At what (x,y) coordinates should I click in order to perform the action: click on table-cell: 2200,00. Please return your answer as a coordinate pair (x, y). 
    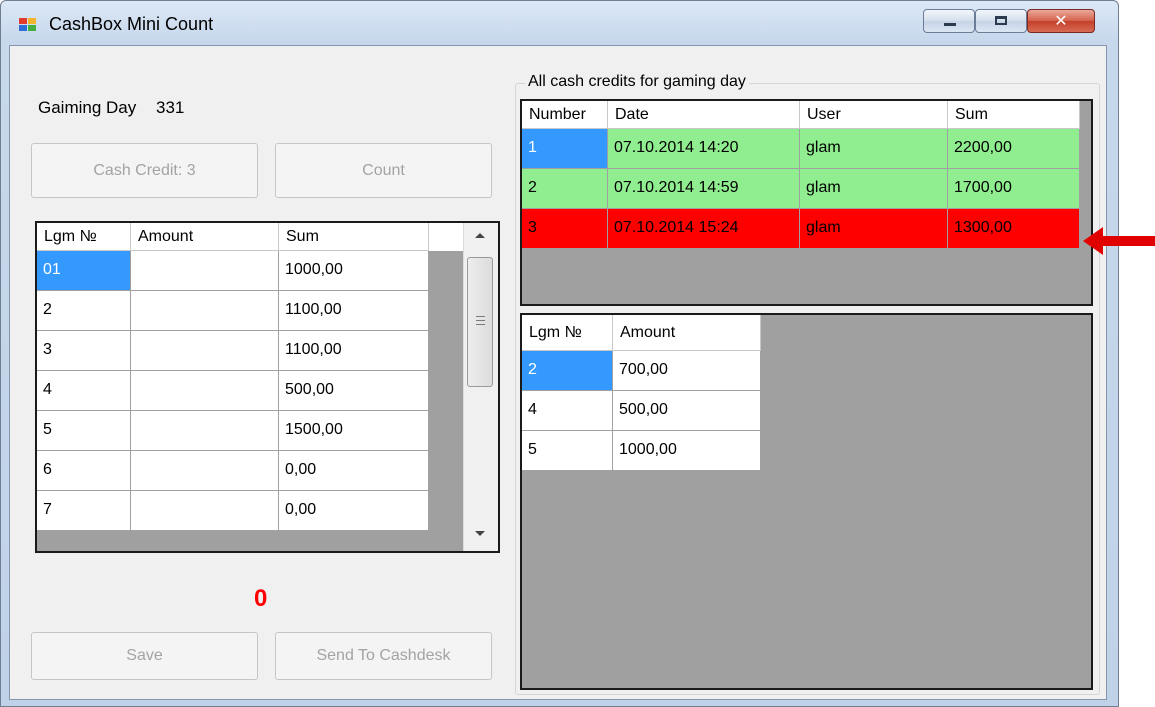
    Looking at the image, I should click on (1014, 149).